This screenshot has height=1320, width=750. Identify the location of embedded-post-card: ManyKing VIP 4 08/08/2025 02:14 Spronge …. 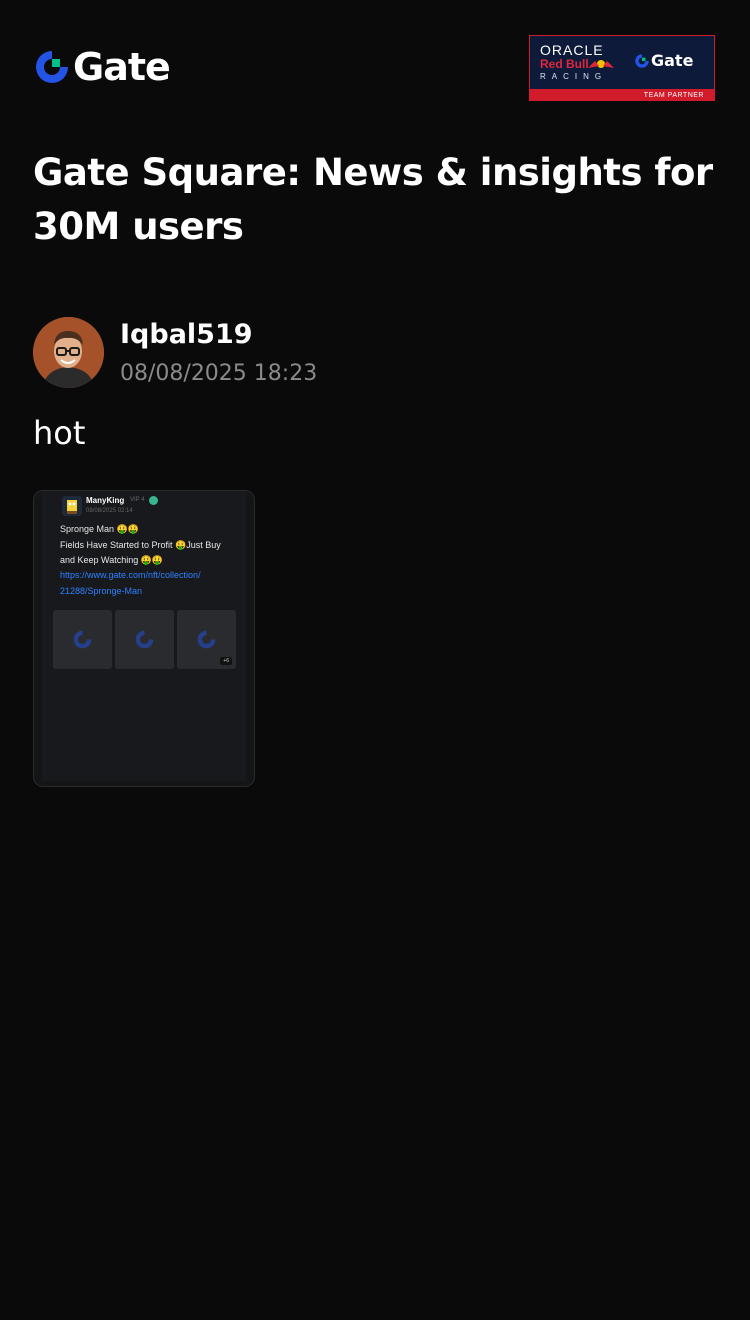
(144, 638).